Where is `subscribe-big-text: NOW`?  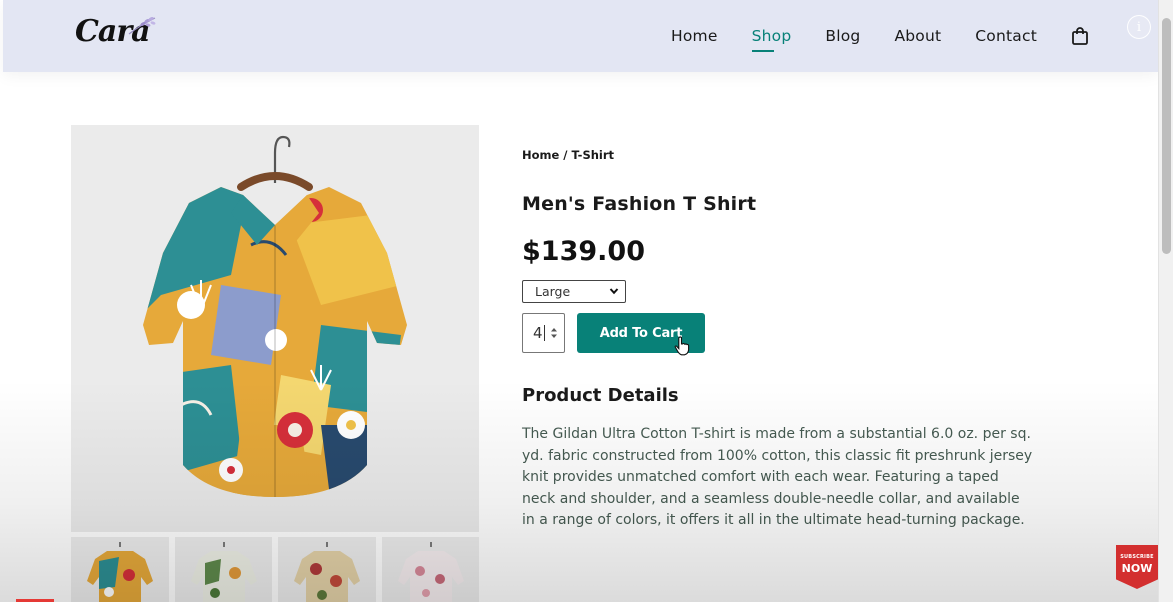 subscribe-big-text: NOW is located at coordinates (1137, 568).